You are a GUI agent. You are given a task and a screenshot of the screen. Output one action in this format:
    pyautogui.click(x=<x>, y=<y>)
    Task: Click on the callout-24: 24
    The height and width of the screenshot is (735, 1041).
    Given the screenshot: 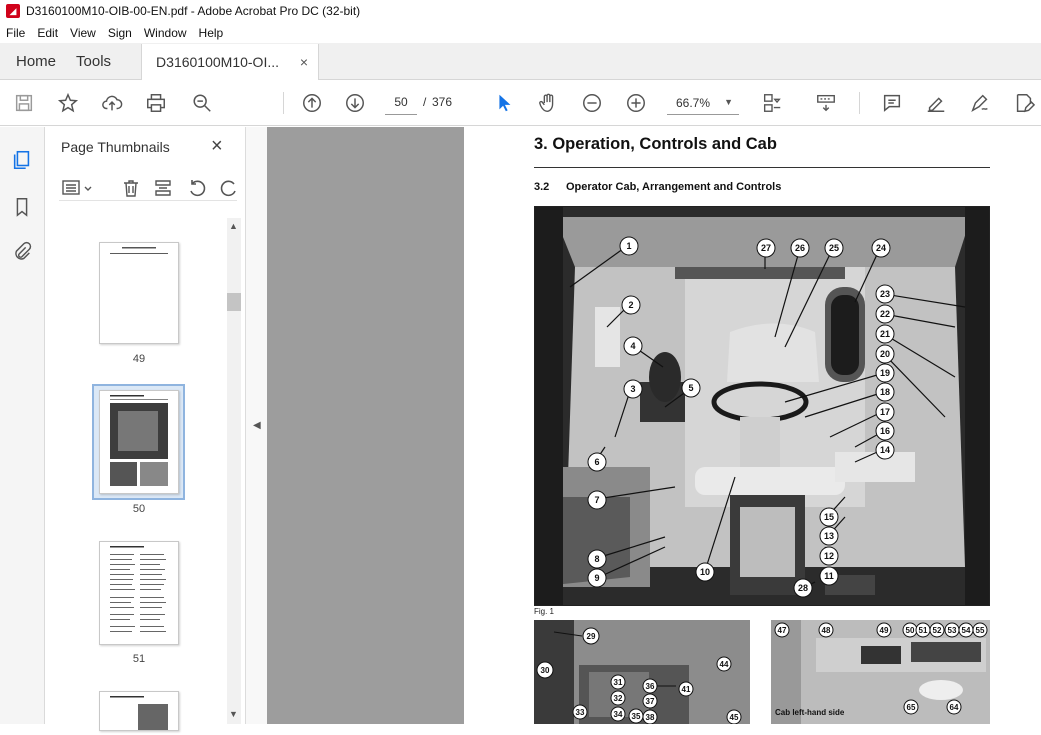 What is the action you would take?
    pyautogui.click(x=881, y=248)
    